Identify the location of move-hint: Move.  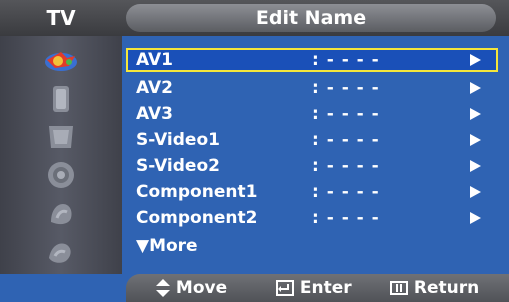
(191, 288).